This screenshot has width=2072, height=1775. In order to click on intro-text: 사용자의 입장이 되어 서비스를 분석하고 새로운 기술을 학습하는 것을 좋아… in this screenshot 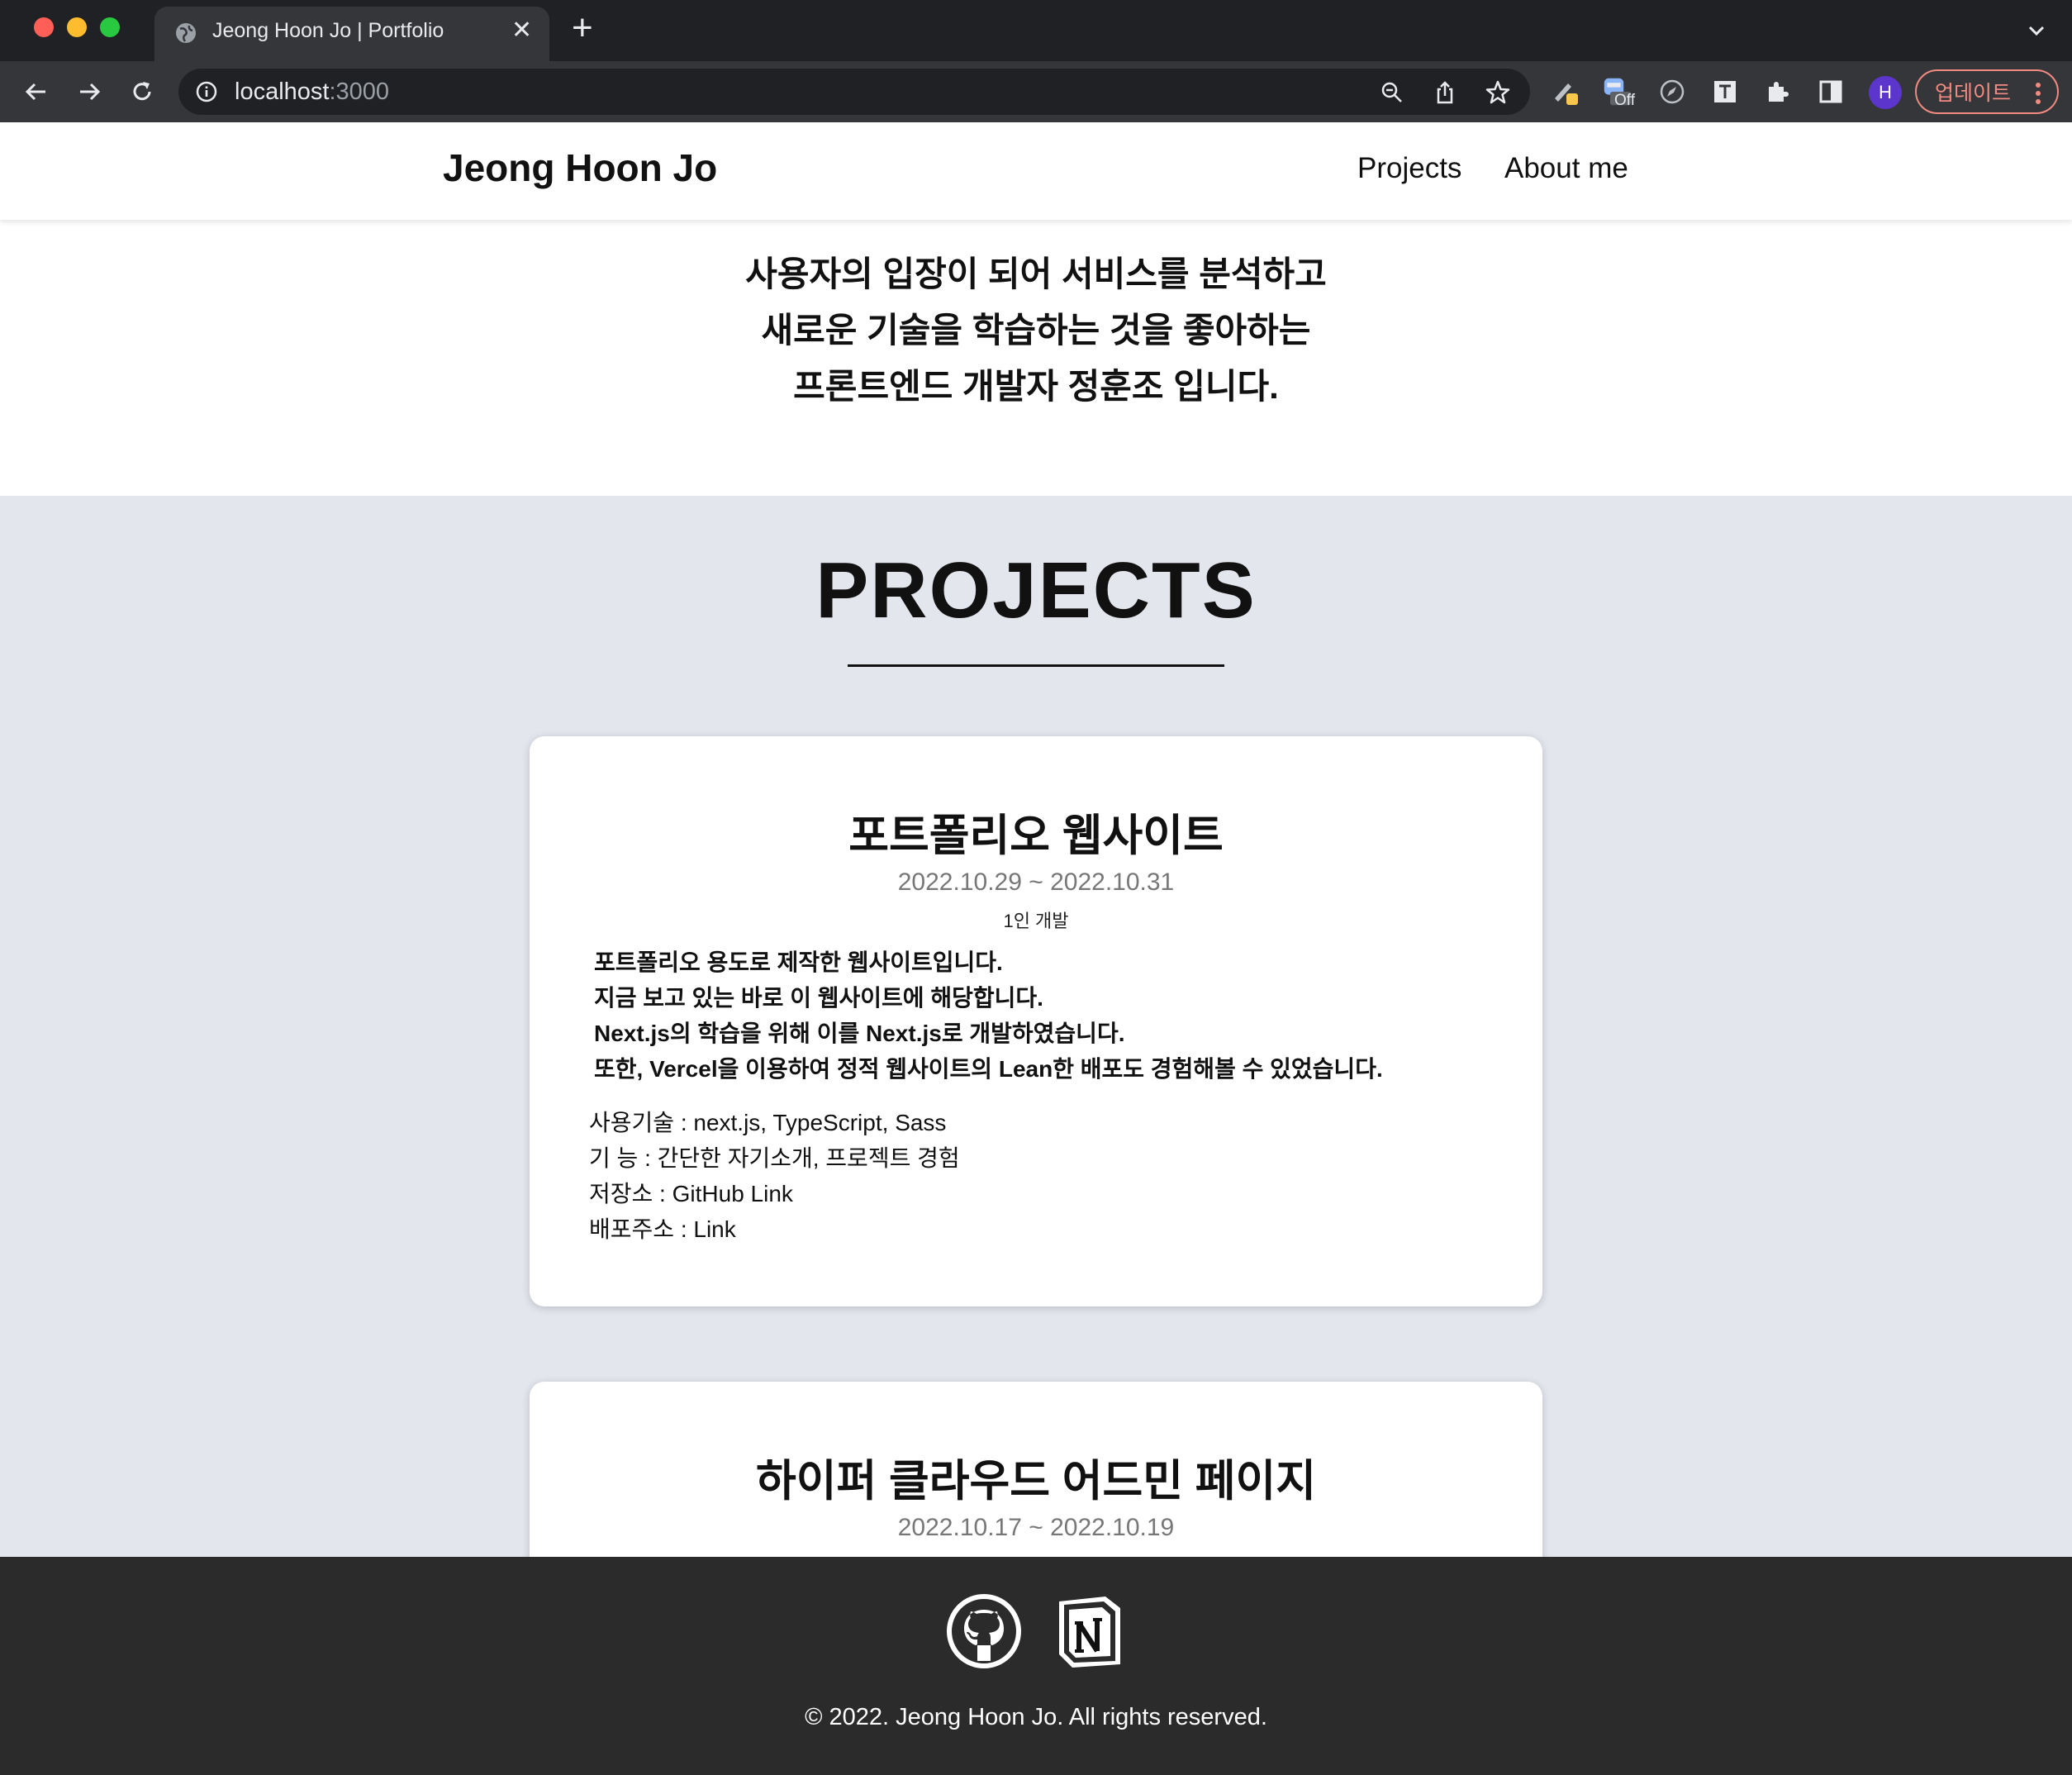, I will do `click(1036, 330)`.